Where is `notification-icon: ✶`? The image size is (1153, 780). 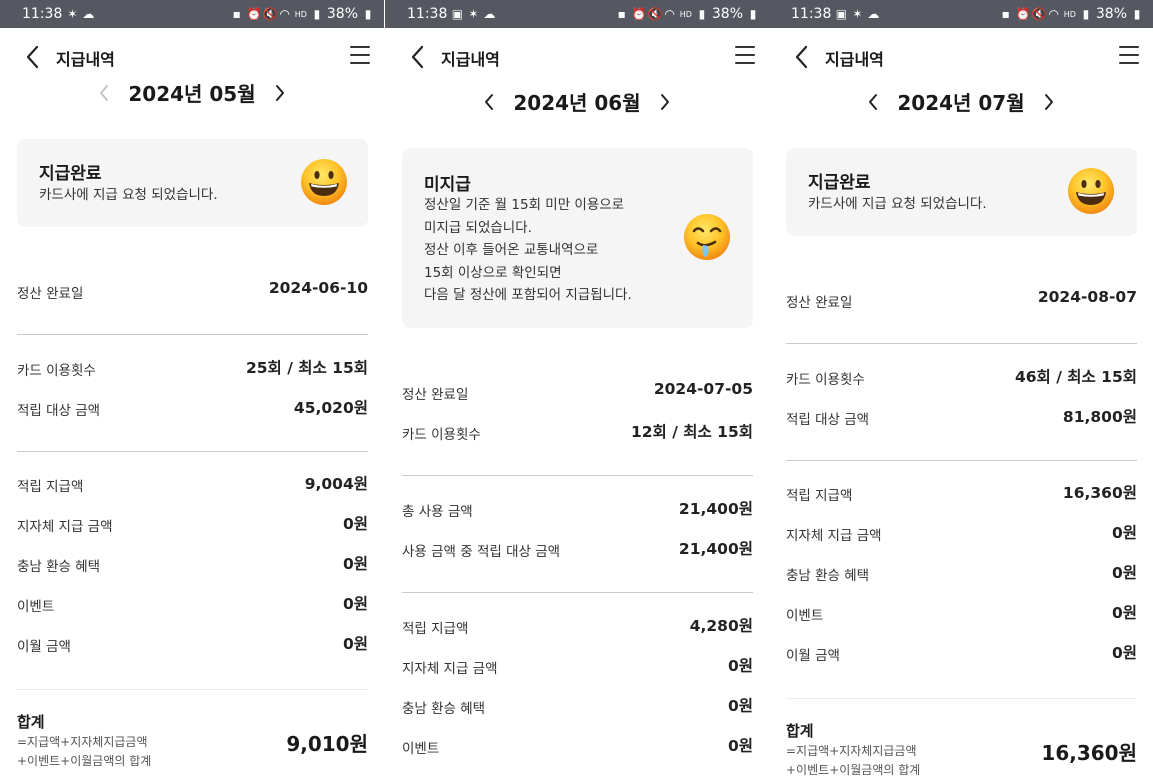
notification-icon: ✶ is located at coordinates (72, 14).